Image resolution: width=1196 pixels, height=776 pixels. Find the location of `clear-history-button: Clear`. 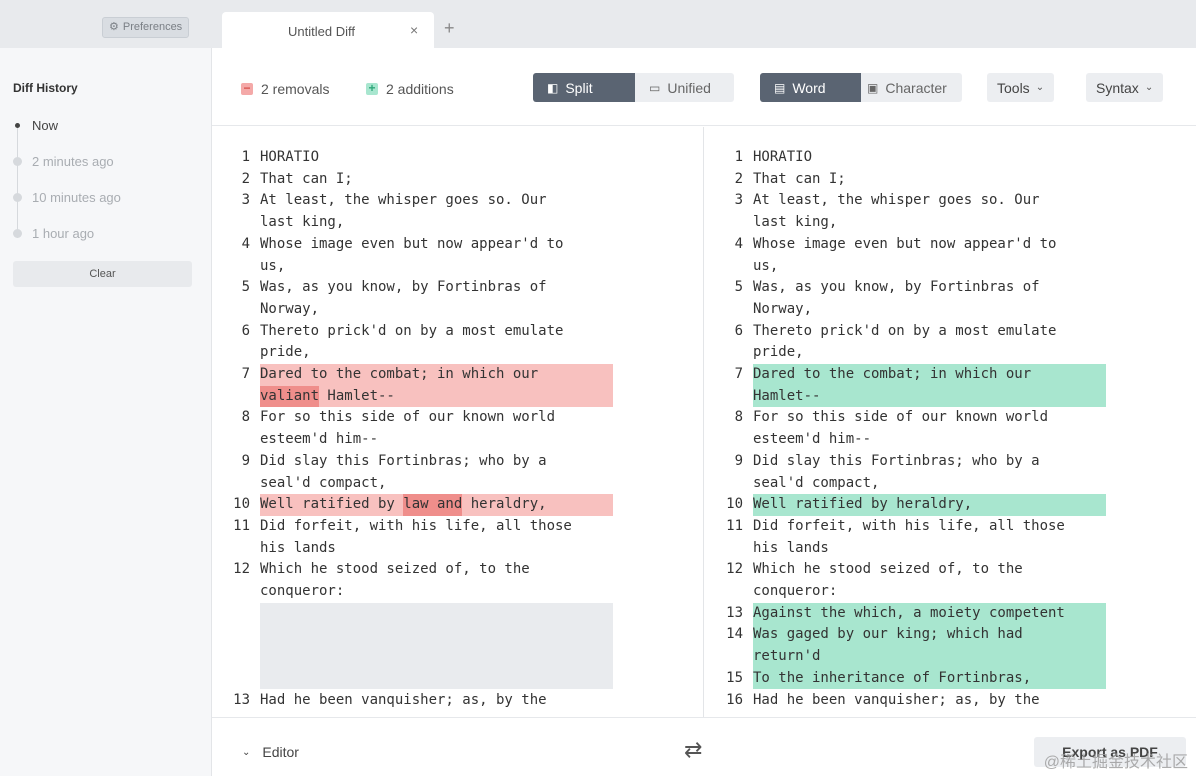

clear-history-button: Clear is located at coordinates (102, 274).